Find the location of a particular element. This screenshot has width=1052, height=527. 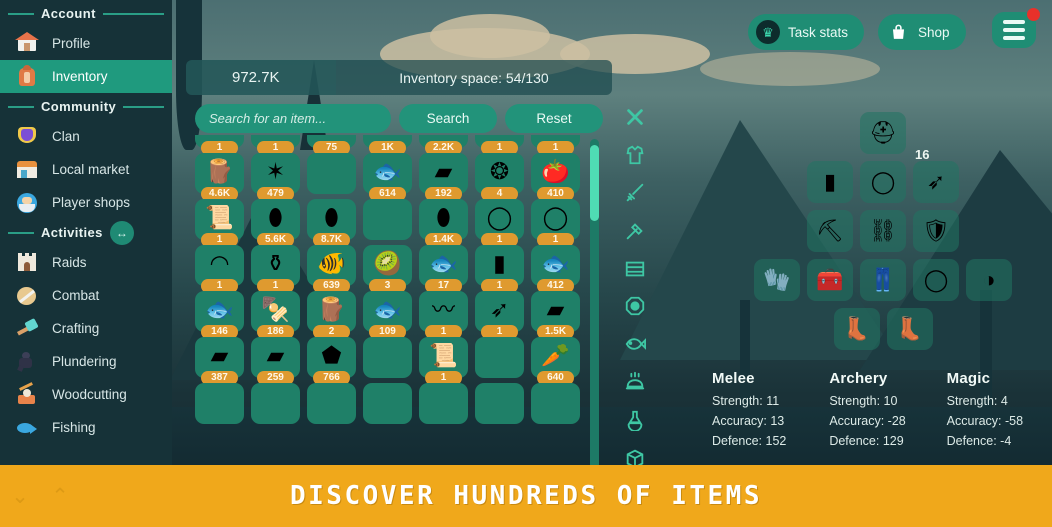

ammo-slot: ➶ 16 is located at coordinates (936, 175).